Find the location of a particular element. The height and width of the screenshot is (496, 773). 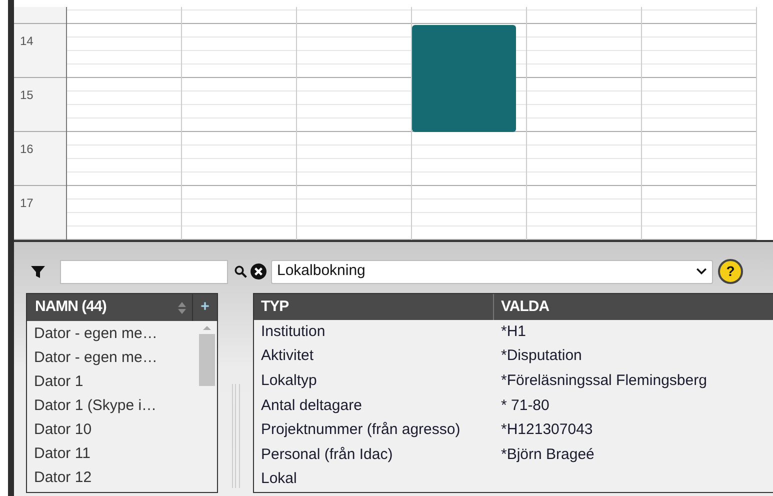

table-cell: *H121307043 is located at coordinates (547, 429).